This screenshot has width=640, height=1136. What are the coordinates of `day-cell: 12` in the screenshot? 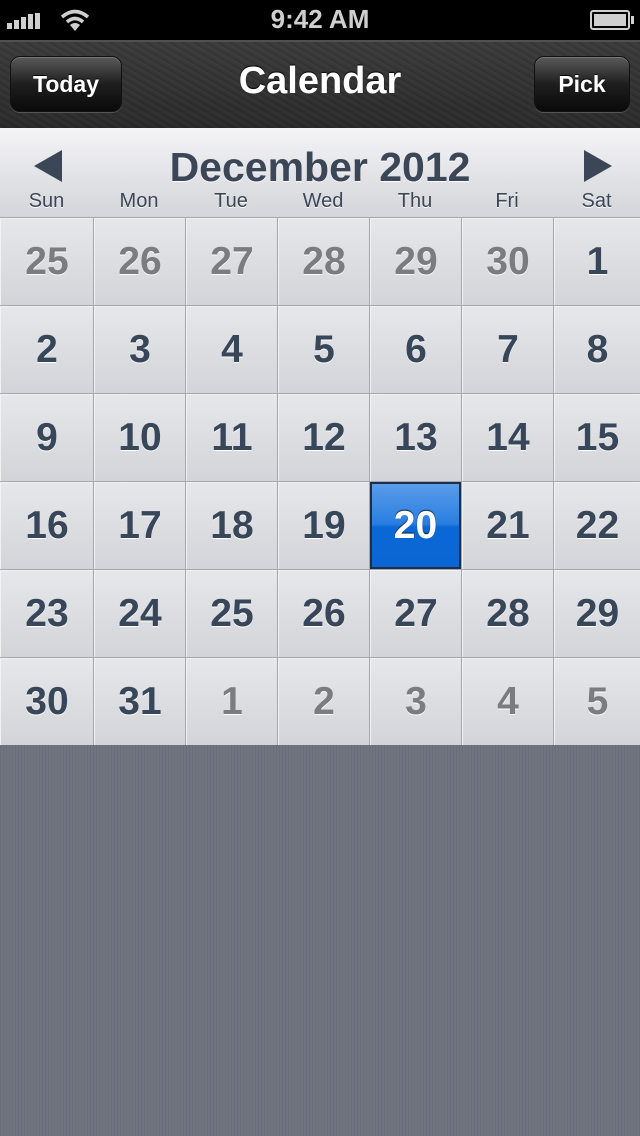 It's located at (323, 437).